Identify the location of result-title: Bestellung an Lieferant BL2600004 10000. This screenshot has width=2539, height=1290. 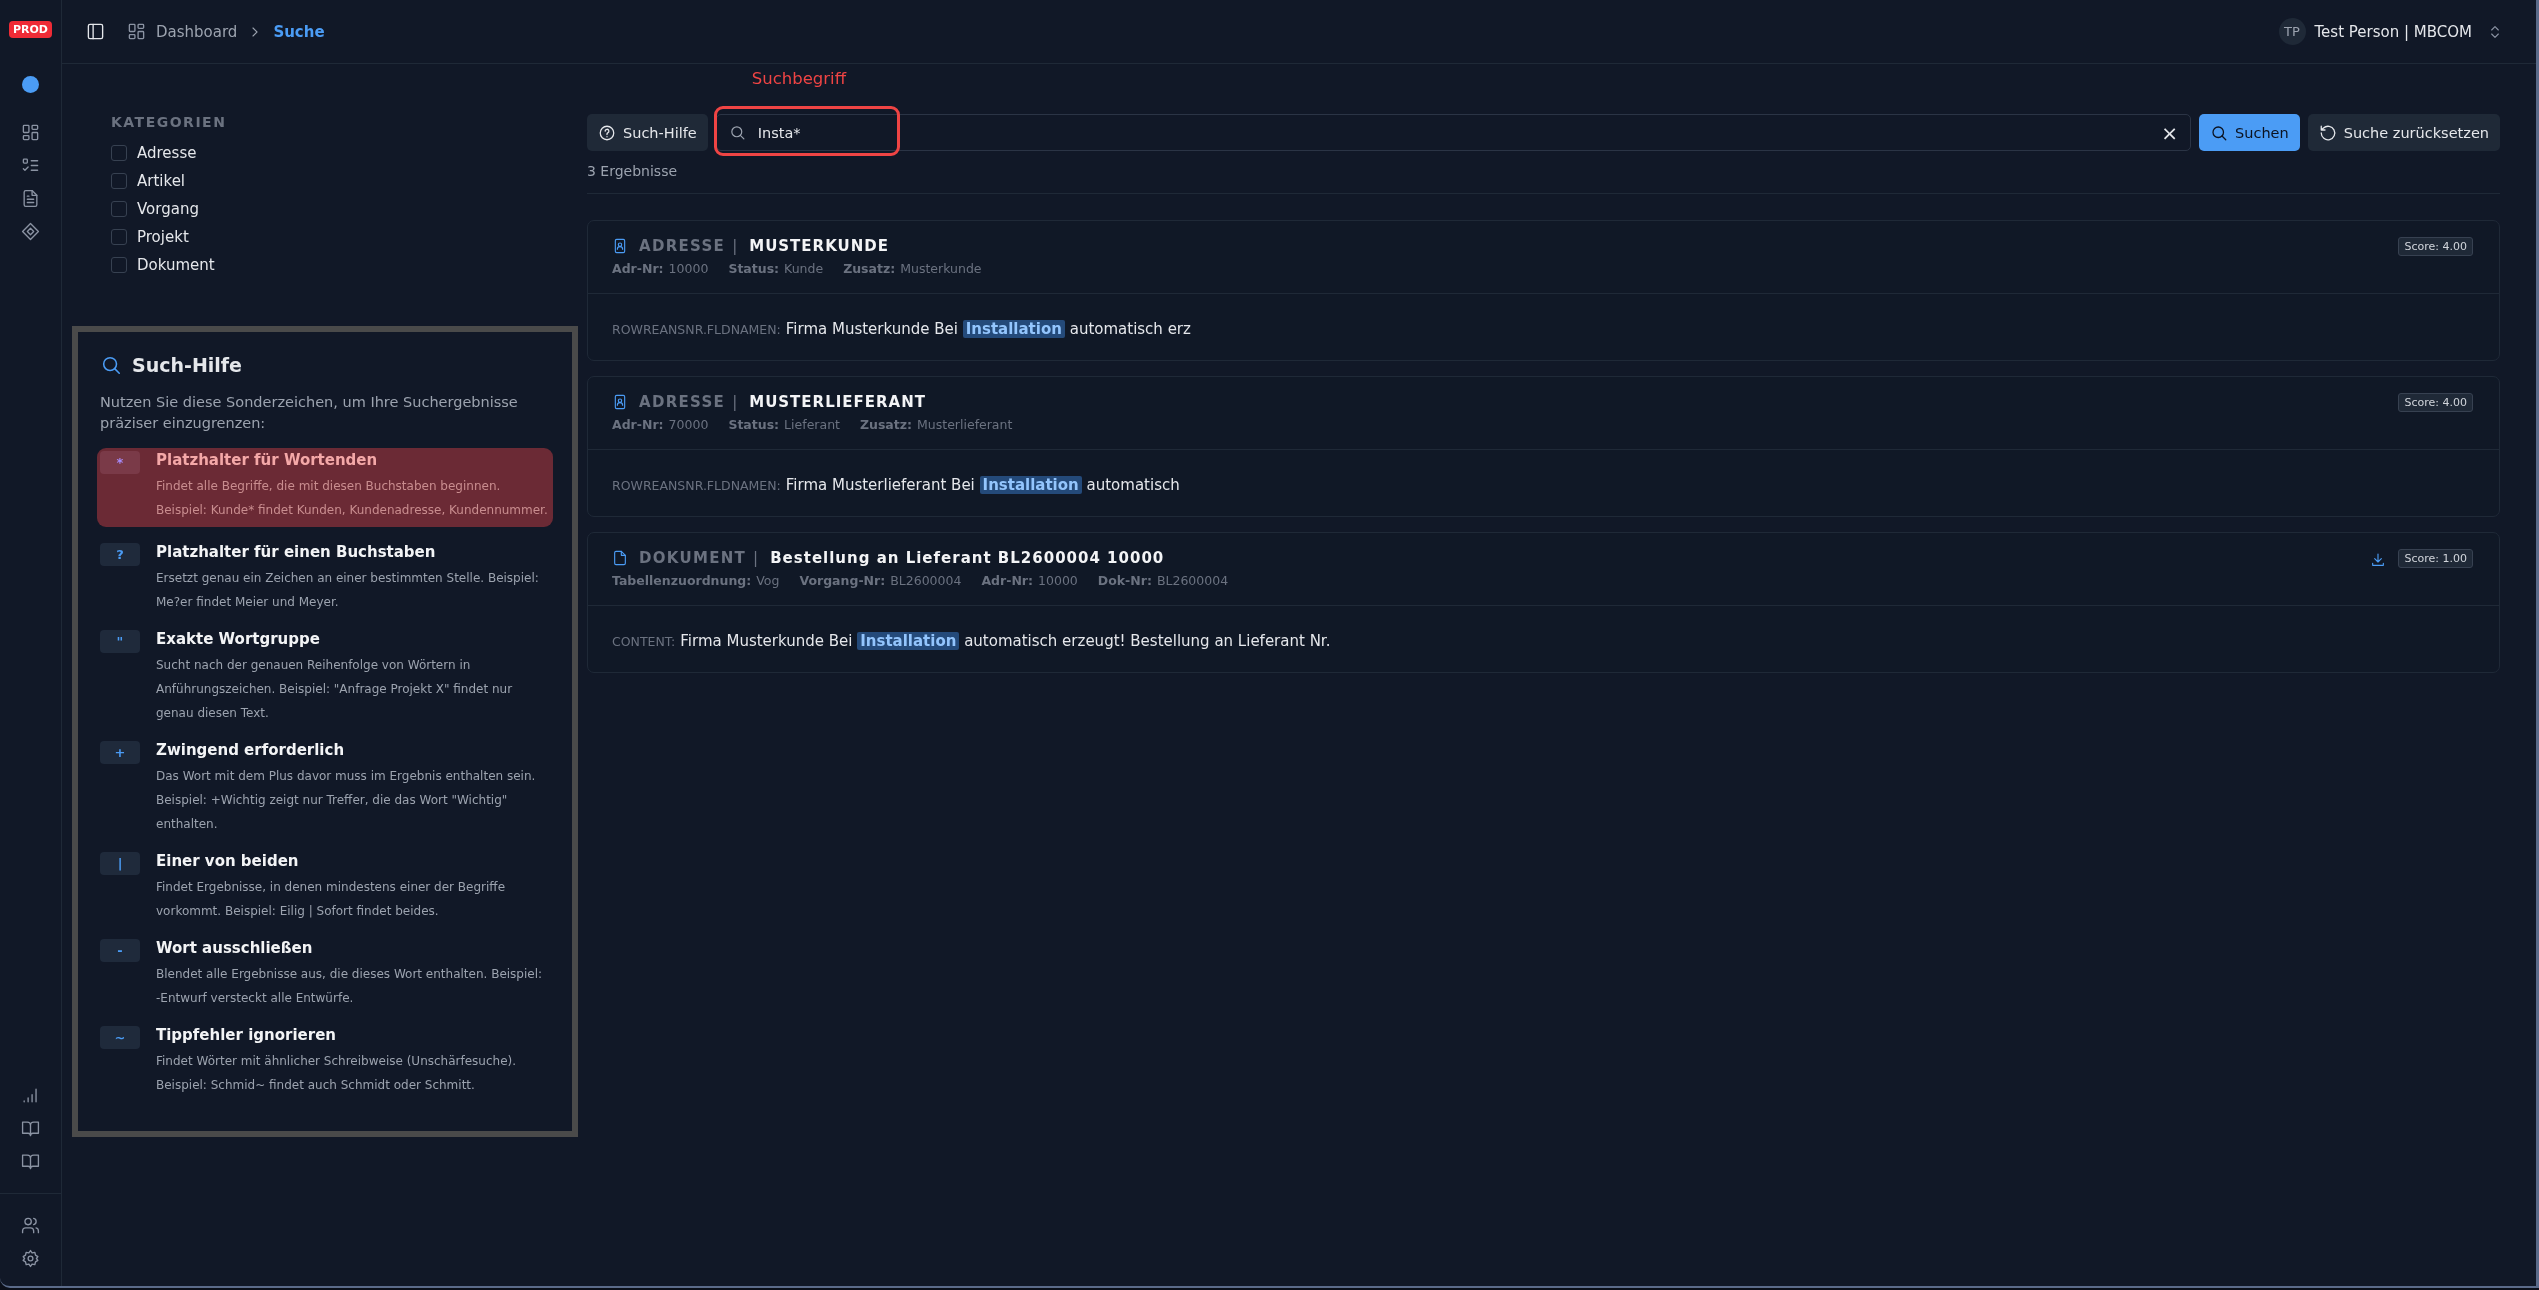
(967, 558).